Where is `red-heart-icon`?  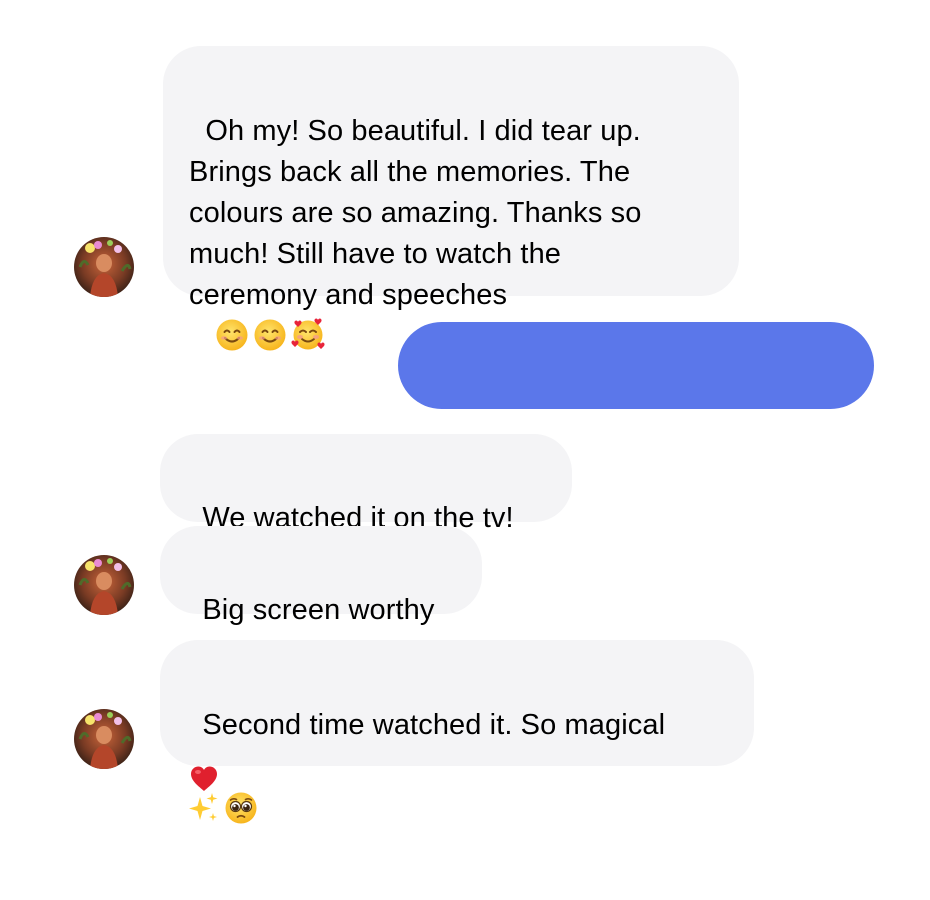 red-heart-icon is located at coordinates (204, 779).